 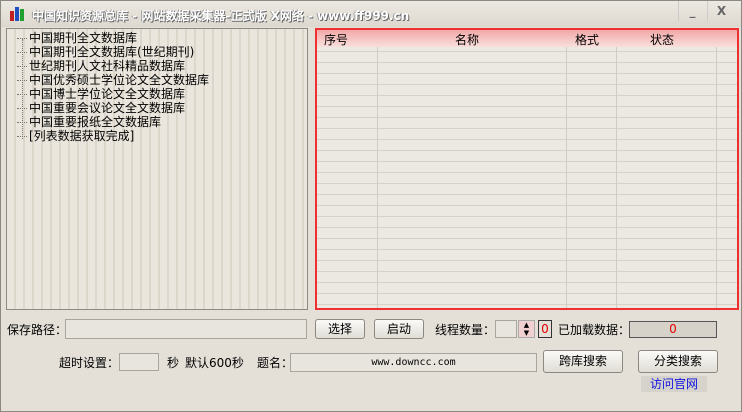 What do you see at coordinates (465, 330) in the screenshot?
I see `thread-count-label: 线程数量：` at bounding box center [465, 330].